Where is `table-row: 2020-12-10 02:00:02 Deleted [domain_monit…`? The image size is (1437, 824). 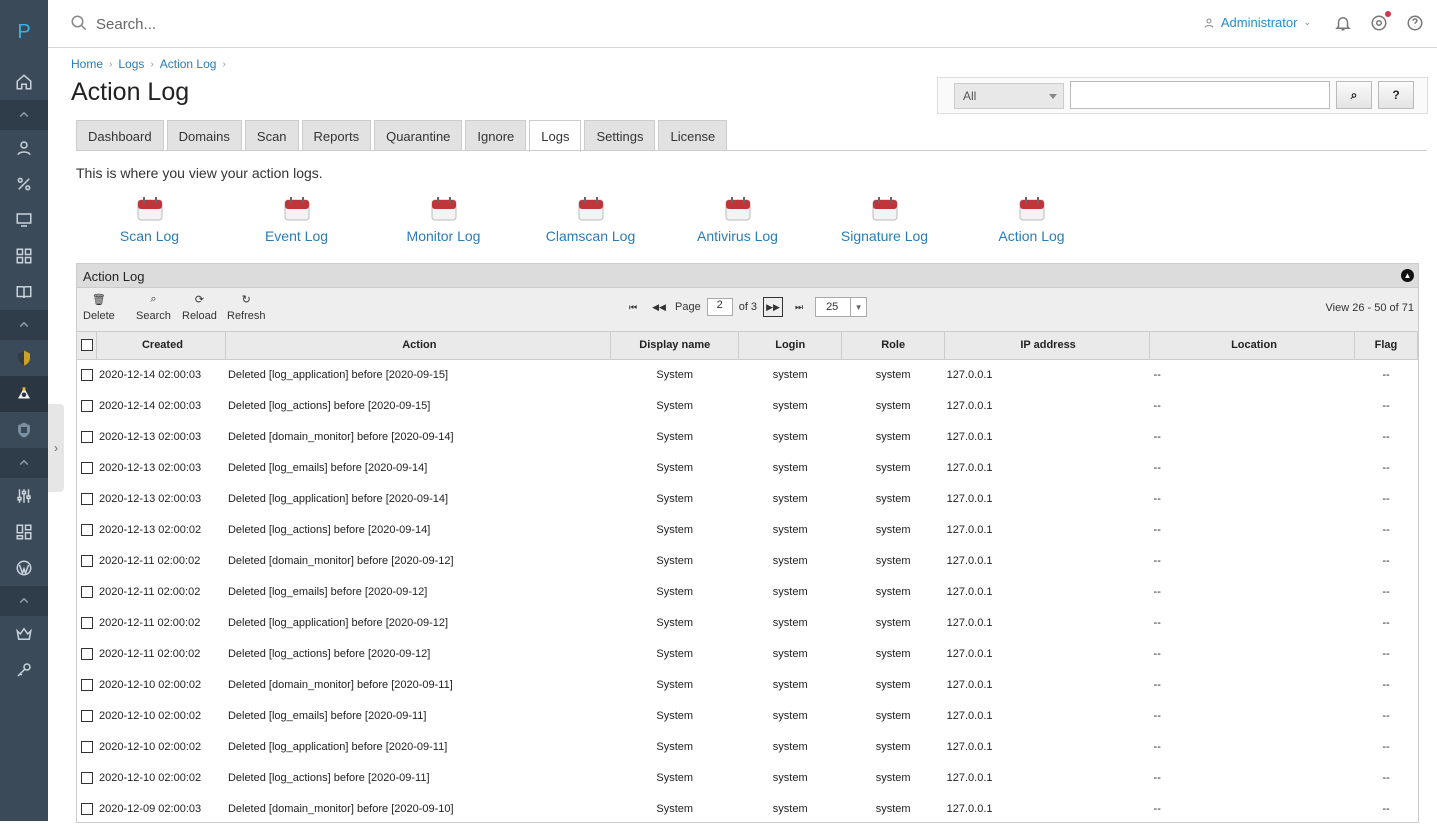 table-row: 2020-12-10 02:00:02 Deleted [domain_monit… is located at coordinates (747, 684).